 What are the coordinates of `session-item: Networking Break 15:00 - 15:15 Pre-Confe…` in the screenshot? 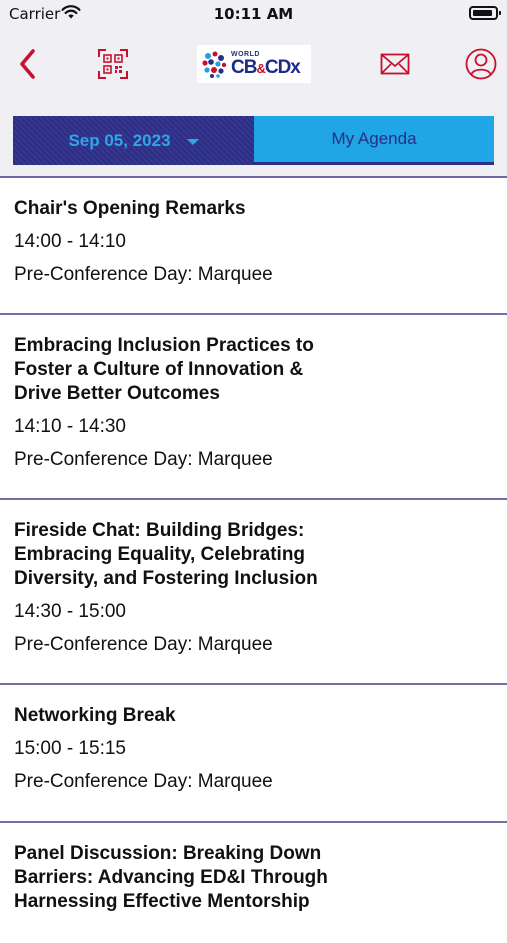 It's located at (253, 754).